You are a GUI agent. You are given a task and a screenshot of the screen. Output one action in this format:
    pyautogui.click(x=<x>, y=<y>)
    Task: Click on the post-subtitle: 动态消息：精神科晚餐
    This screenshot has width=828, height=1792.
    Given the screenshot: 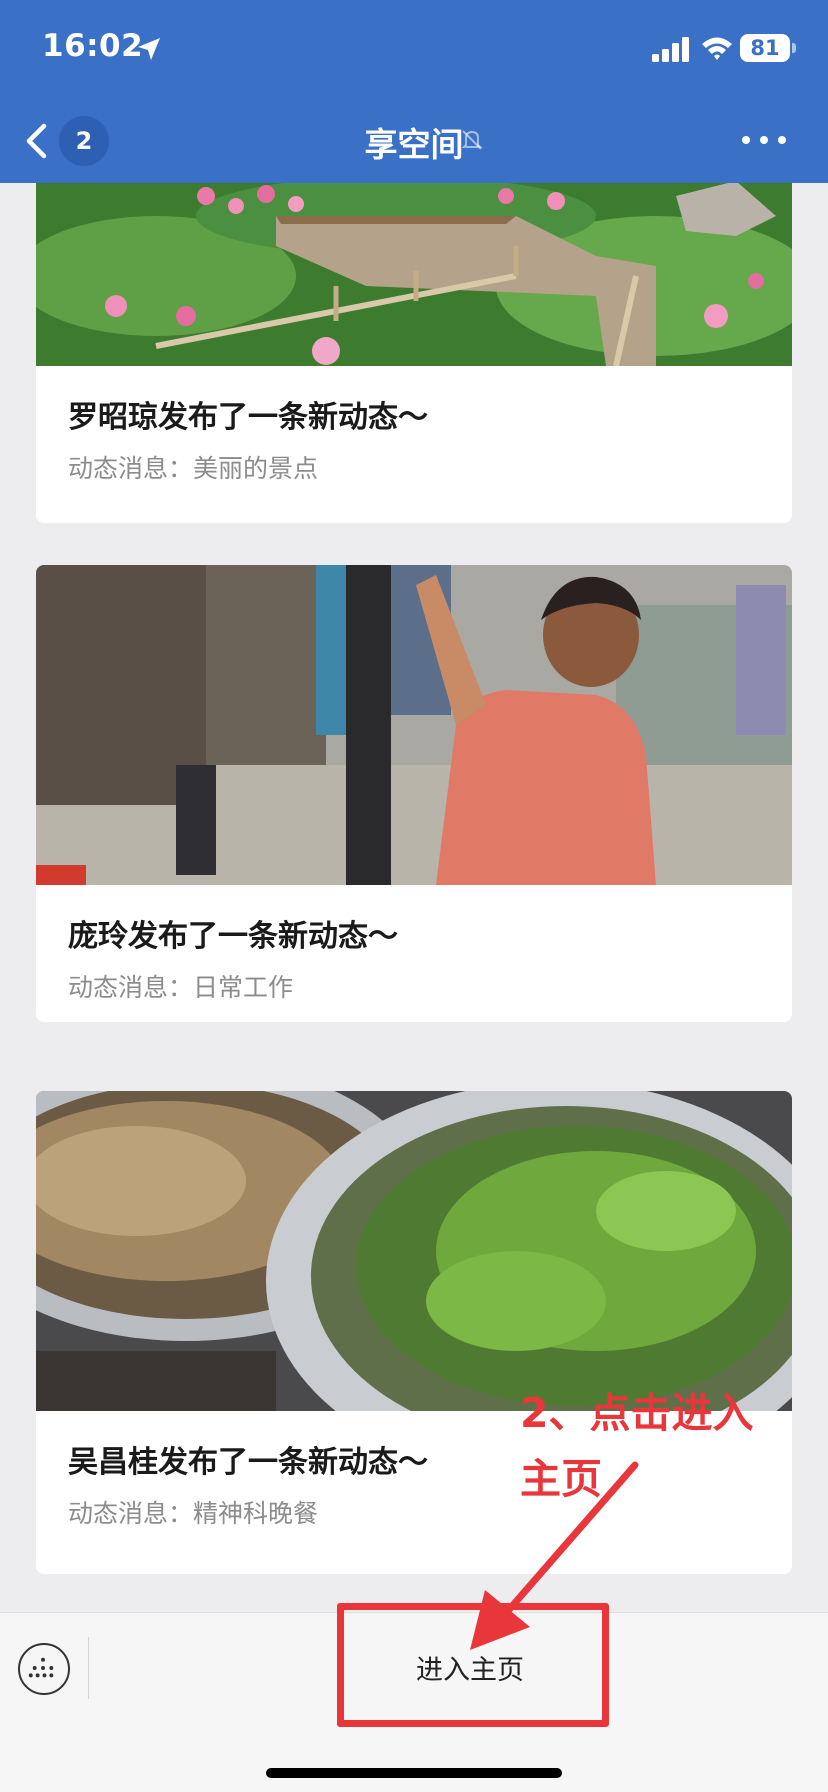 What is the action you would take?
    pyautogui.click(x=193, y=1513)
    